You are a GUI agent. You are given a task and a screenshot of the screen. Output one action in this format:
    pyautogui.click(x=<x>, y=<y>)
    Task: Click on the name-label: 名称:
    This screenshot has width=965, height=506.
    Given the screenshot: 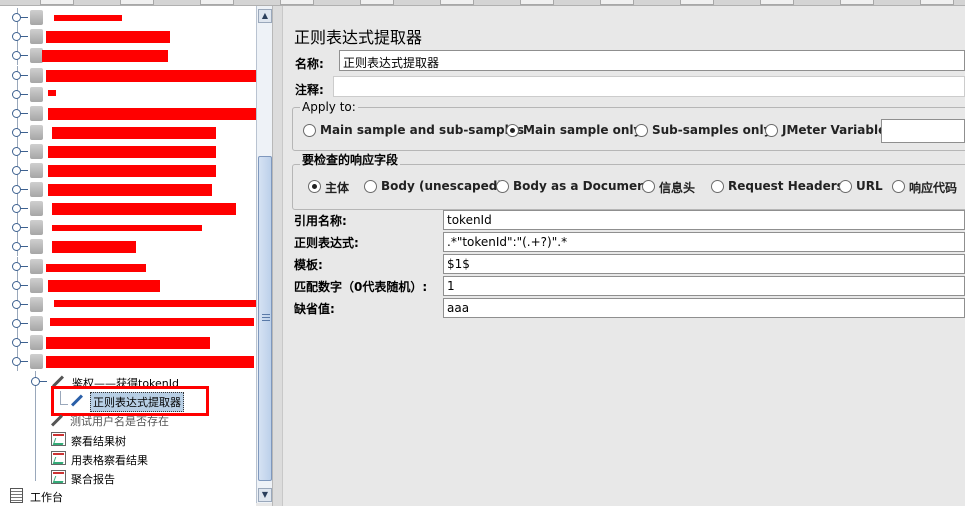 What is the action you would take?
    pyautogui.click(x=309, y=64)
    